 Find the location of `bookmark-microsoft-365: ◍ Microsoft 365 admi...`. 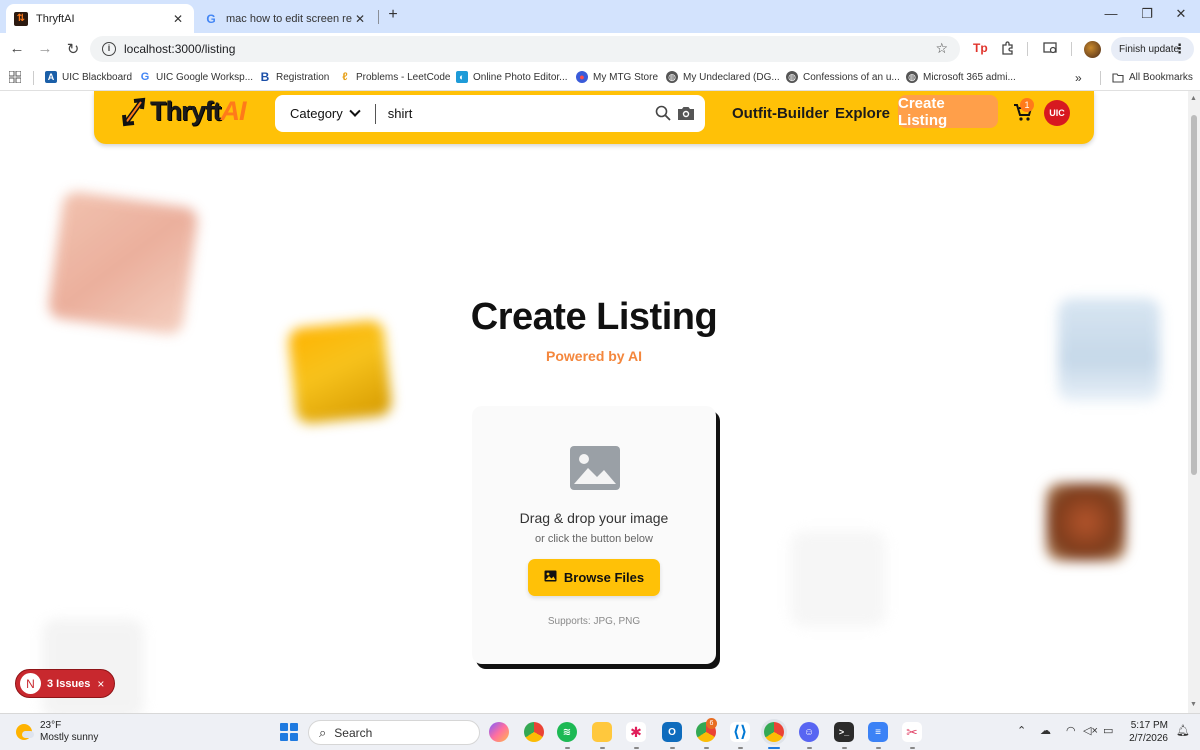

bookmark-microsoft-365: ◍ Microsoft 365 admi... is located at coordinates (961, 77).